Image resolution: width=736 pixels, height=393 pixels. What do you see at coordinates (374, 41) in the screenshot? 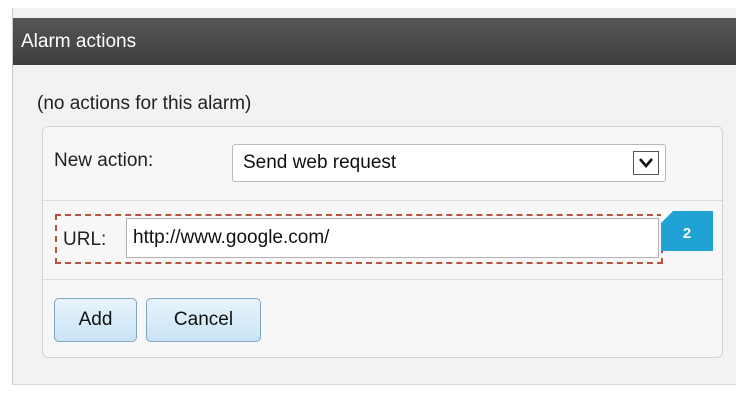
I see `panel-title: Alarm actions` at bounding box center [374, 41].